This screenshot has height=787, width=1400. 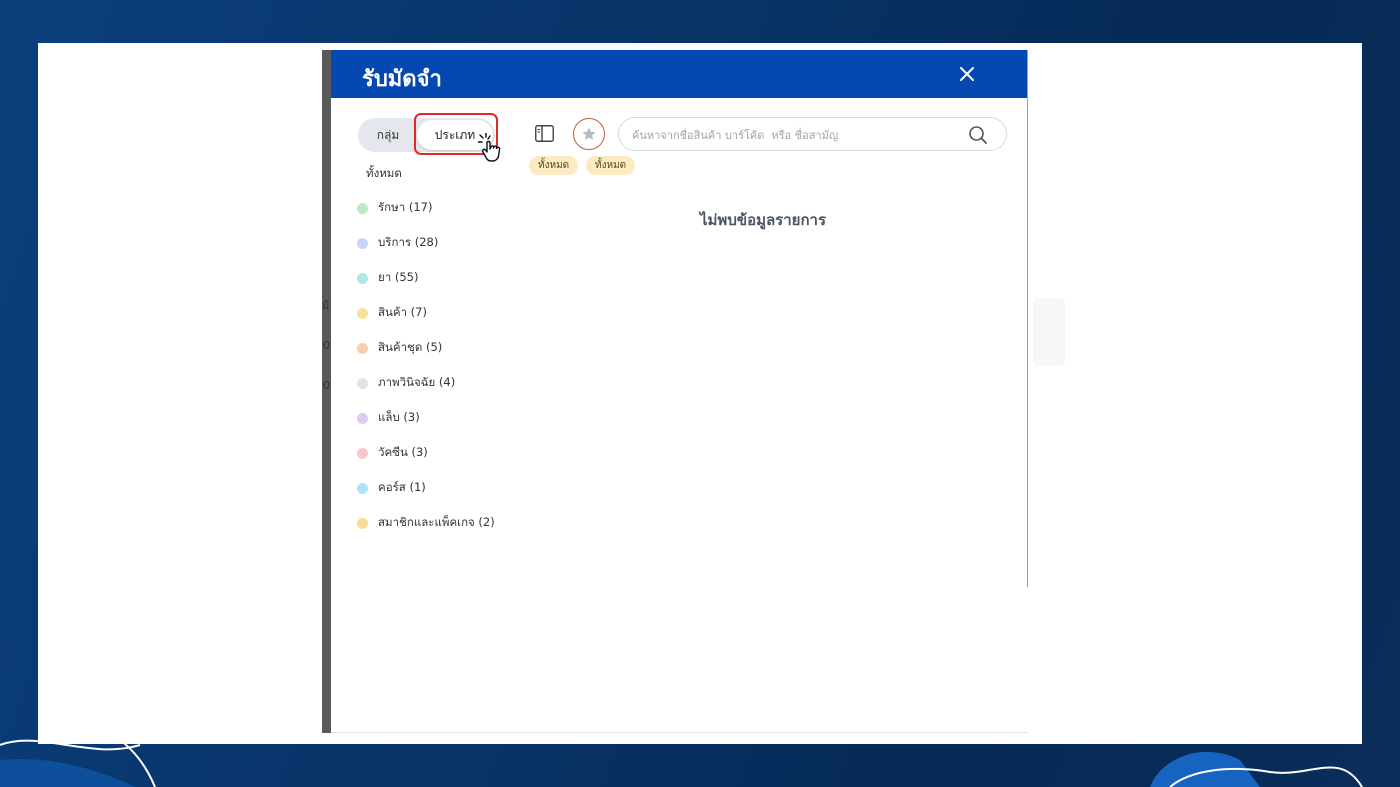 I want to click on category-label: สินค้า (7), so click(x=402, y=312).